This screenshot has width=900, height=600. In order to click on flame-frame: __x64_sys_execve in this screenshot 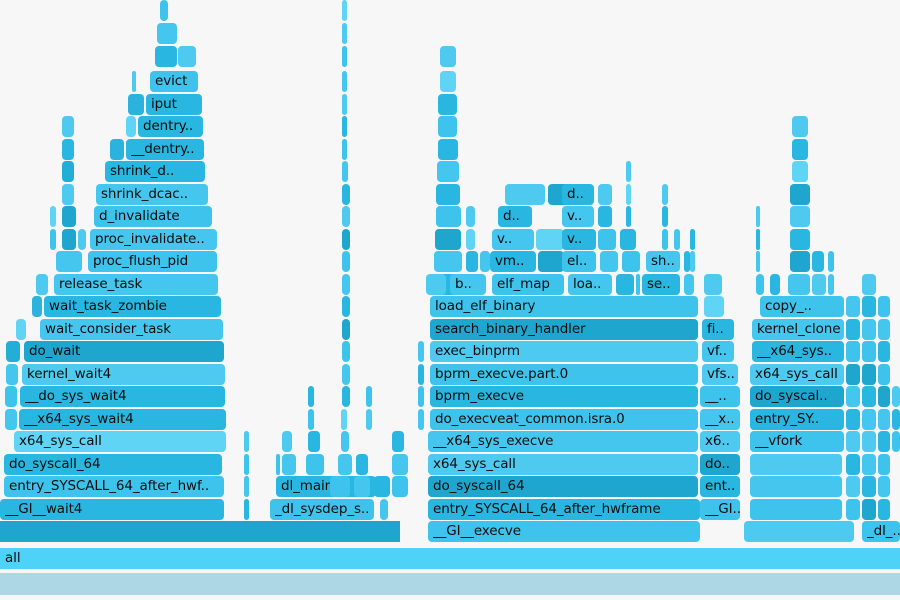, I will do `click(563, 441)`.